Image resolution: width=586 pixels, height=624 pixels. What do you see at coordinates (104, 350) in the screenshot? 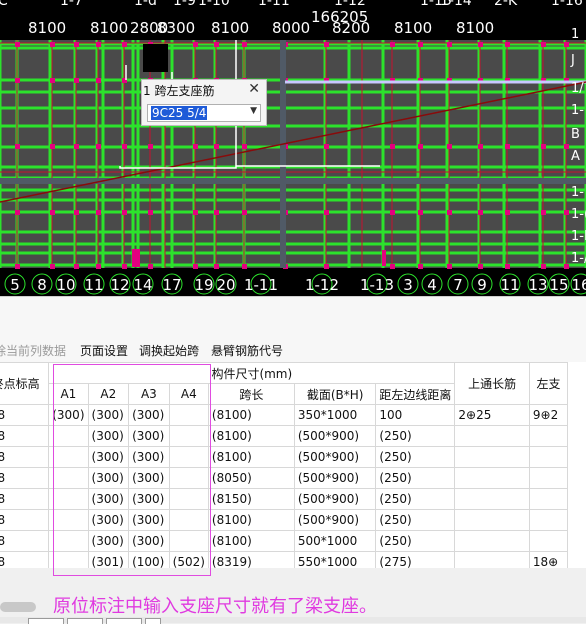
I see `page-setup-button: 页面设置` at bounding box center [104, 350].